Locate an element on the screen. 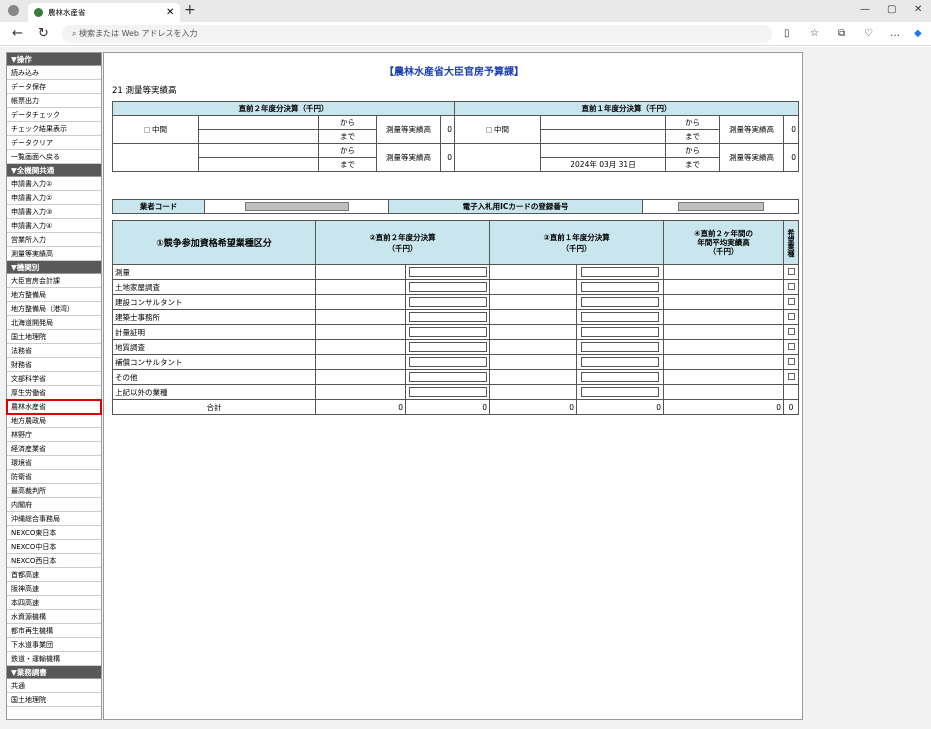  sidebar-item: 申請書入力④ is located at coordinates (54, 226).